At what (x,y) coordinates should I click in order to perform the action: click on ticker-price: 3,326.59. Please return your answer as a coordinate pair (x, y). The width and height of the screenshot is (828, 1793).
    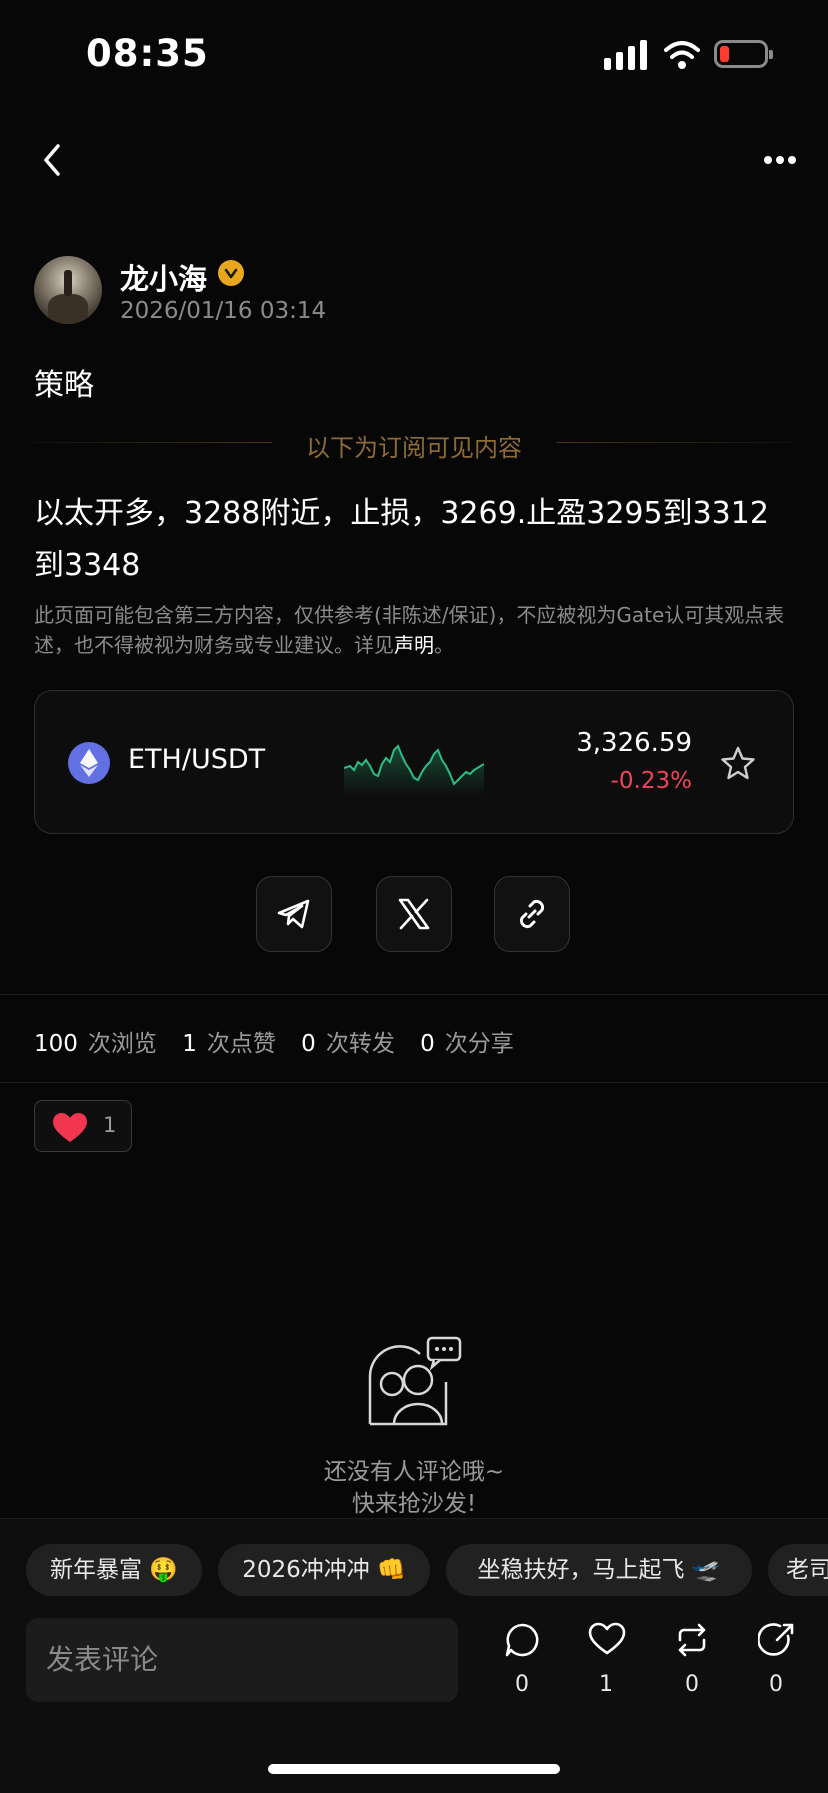
    Looking at the image, I should click on (634, 743).